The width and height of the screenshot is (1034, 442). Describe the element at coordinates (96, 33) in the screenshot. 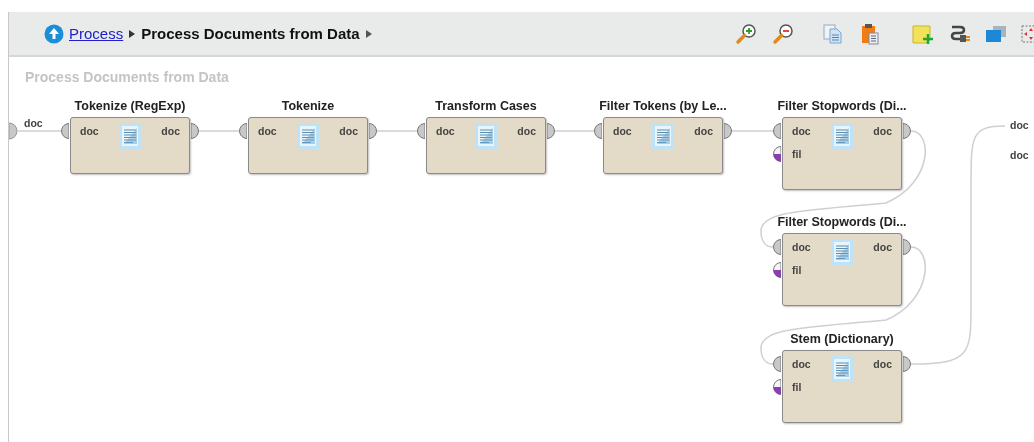

I see `process-link: Process` at that location.